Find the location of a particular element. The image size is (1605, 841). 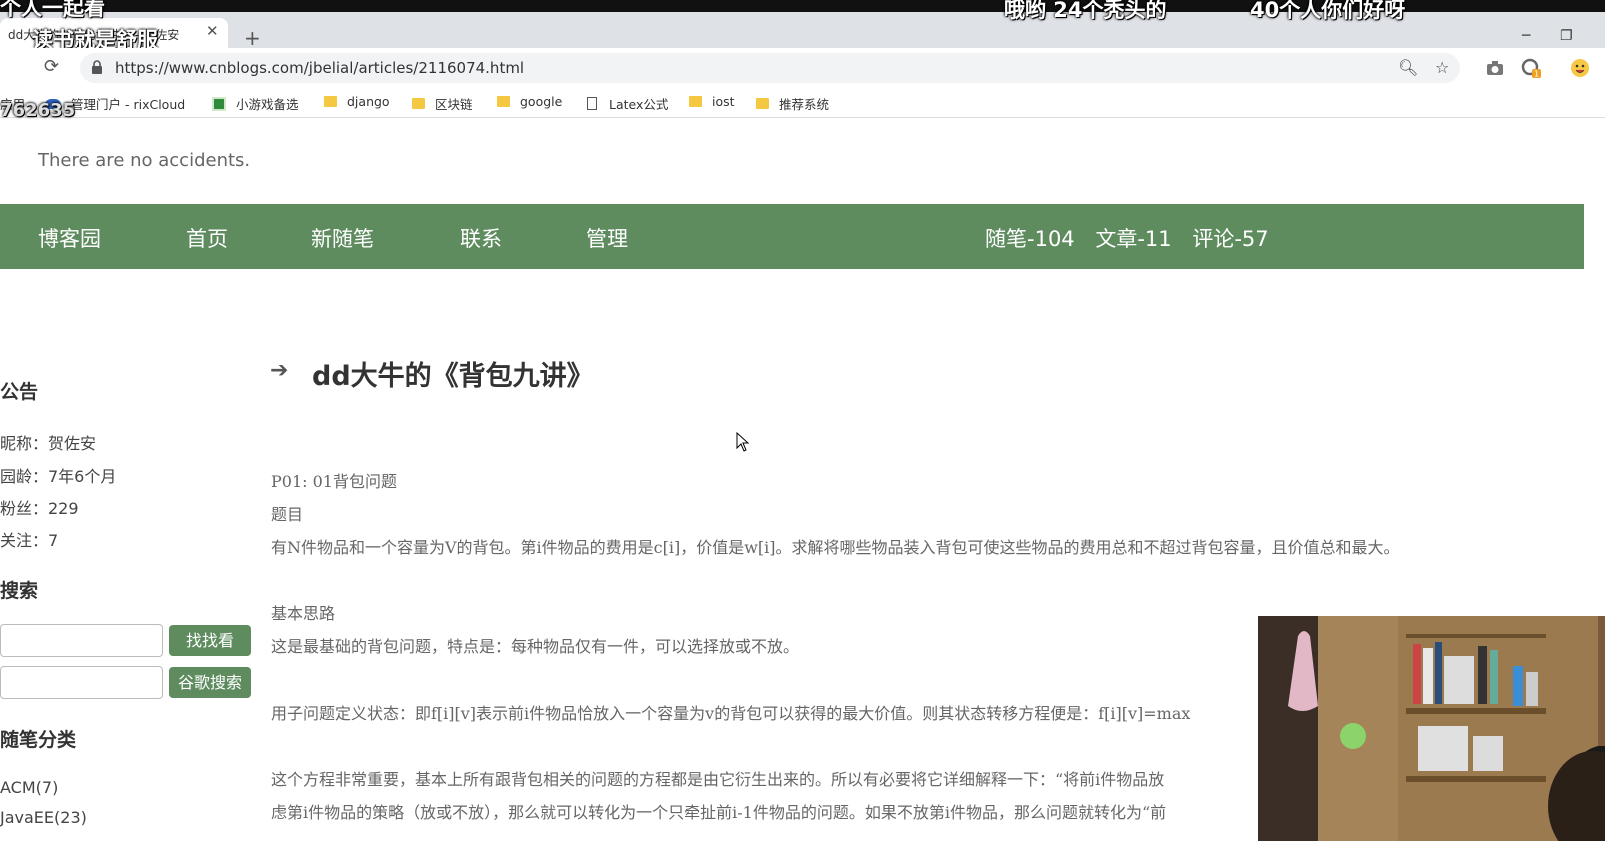

bookmark-label: Latex公式 is located at coordinates (639, 104).